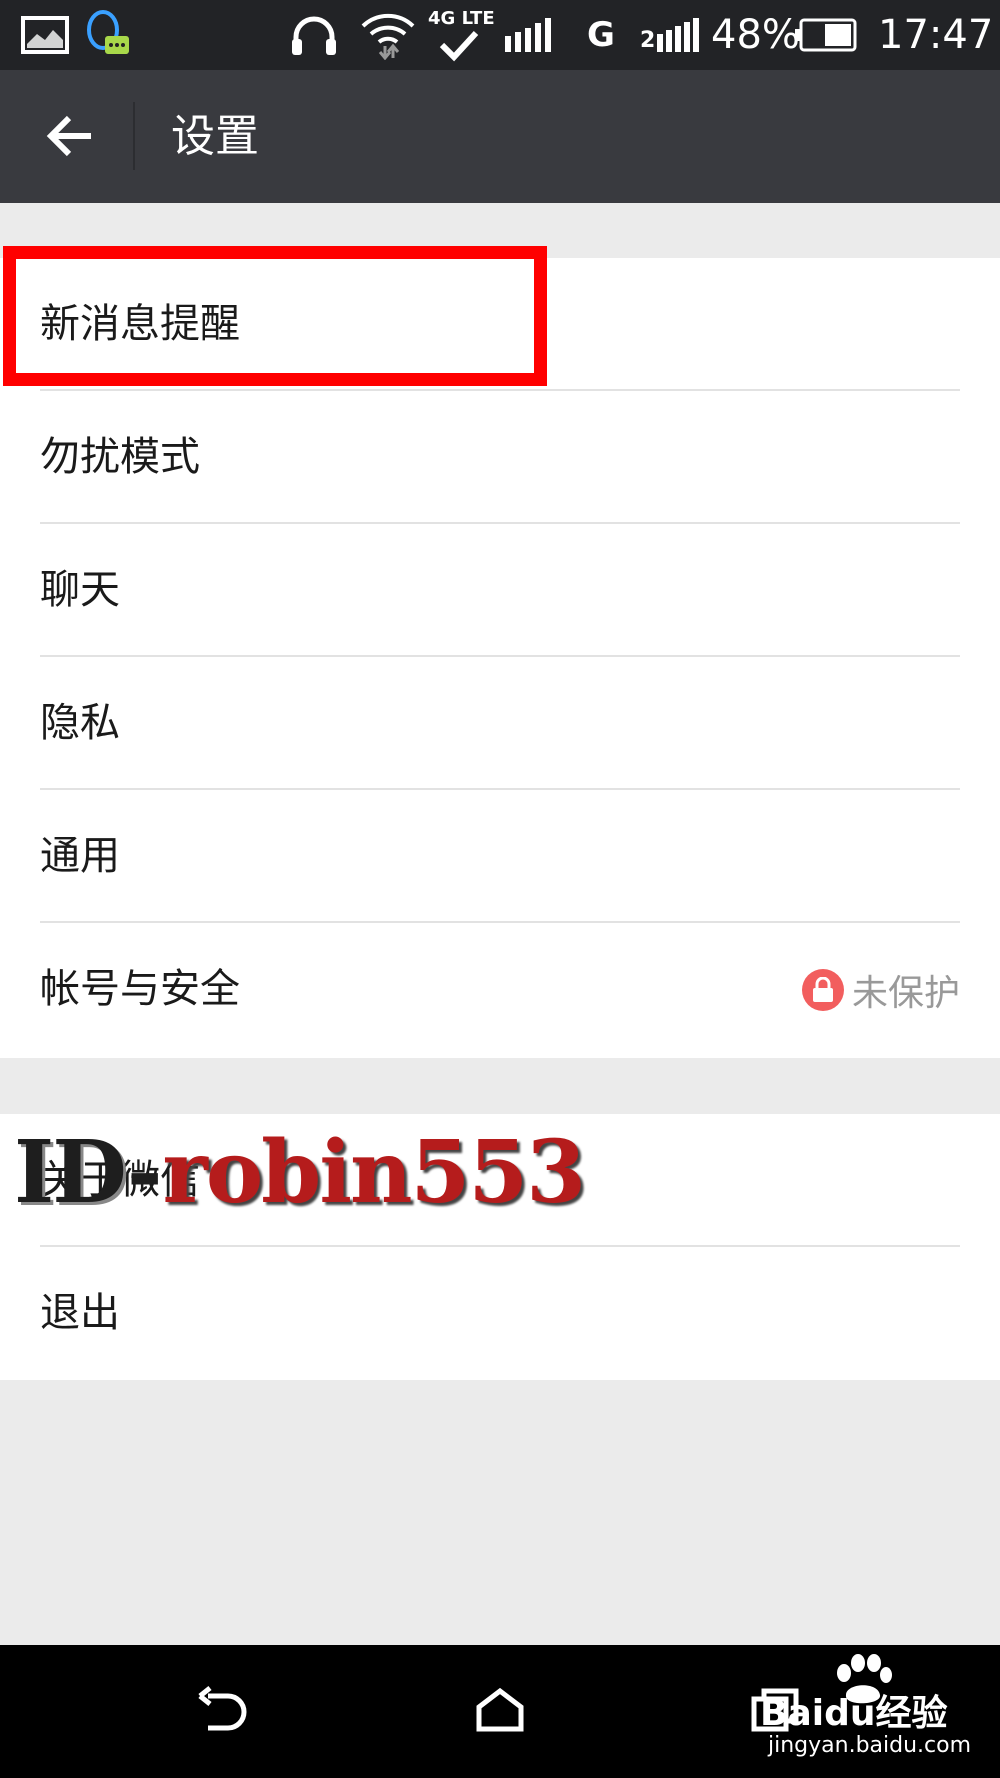 The image size is (1000, 1778). Describe the element at coordinates (601, 35) in the screenshot. I see `carrier2-label: G` at that location.